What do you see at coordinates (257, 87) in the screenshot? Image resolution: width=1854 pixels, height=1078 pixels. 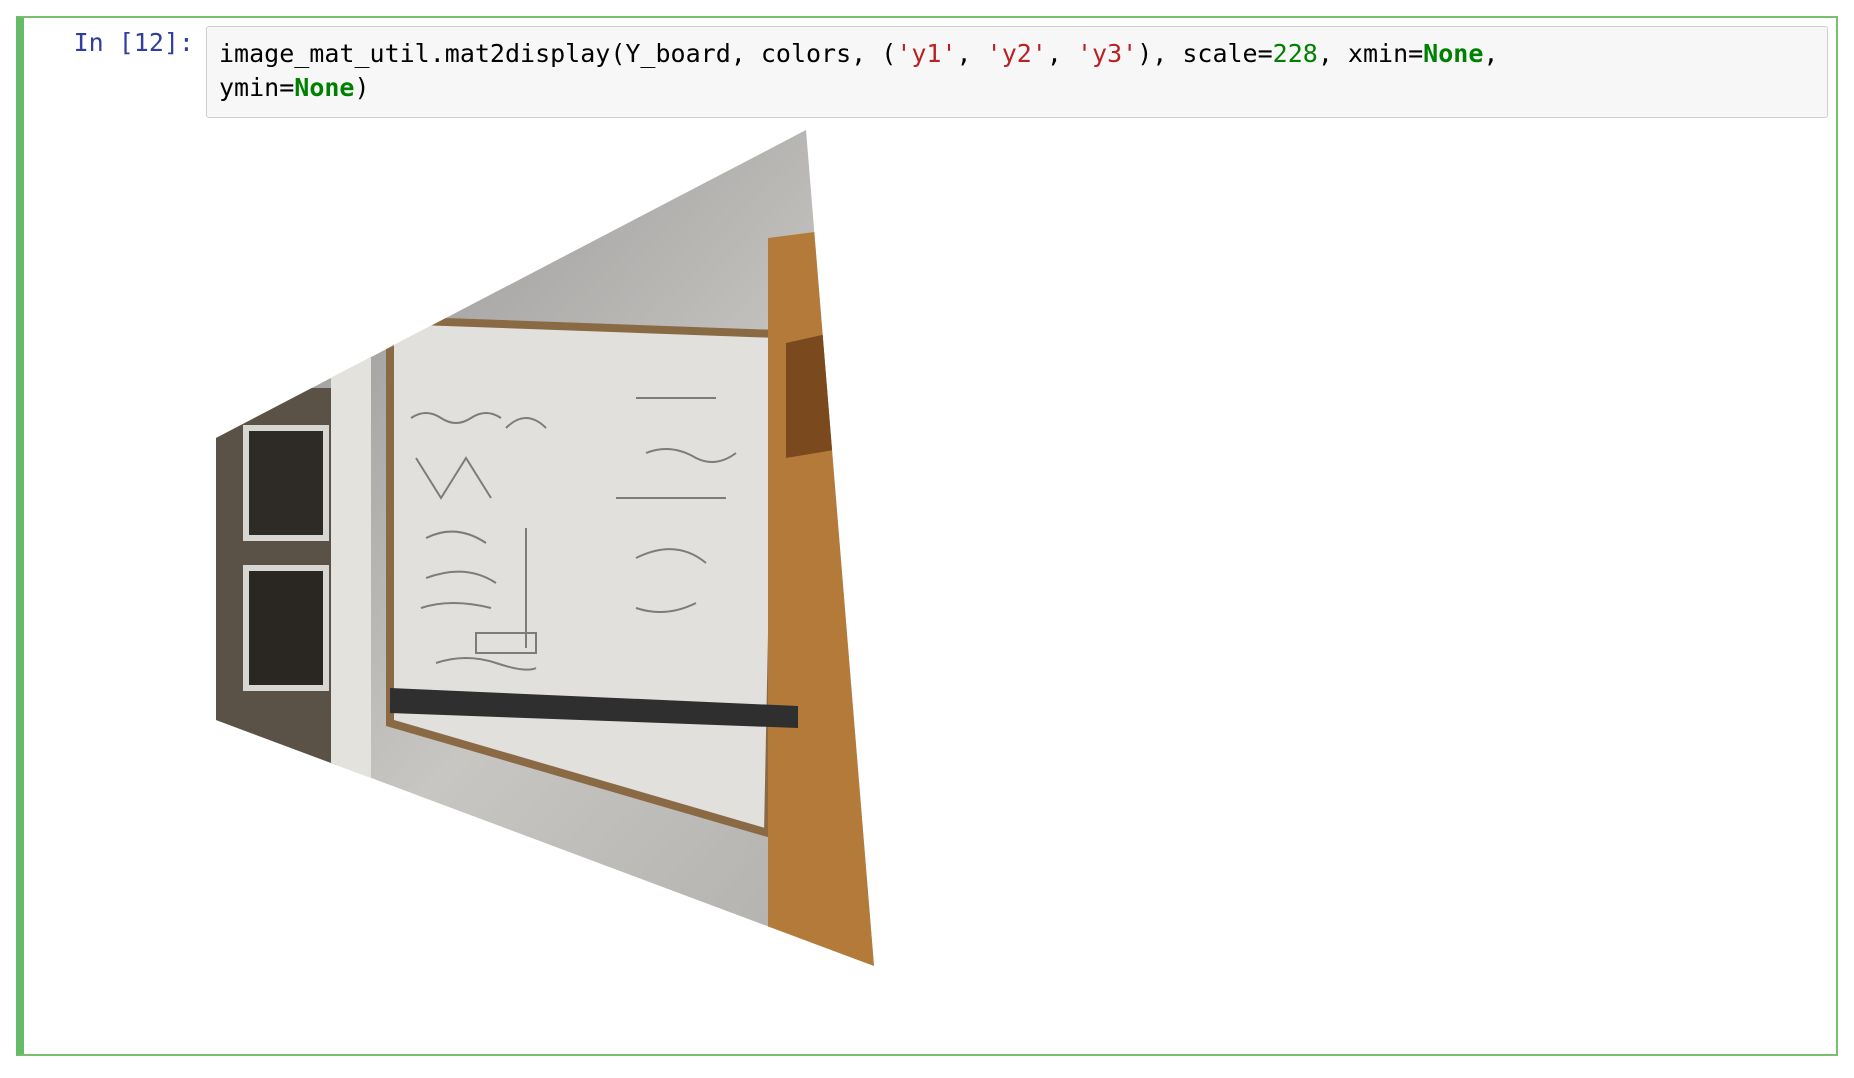 I see `code-token: ymin=` at bounding box center [257, 87].